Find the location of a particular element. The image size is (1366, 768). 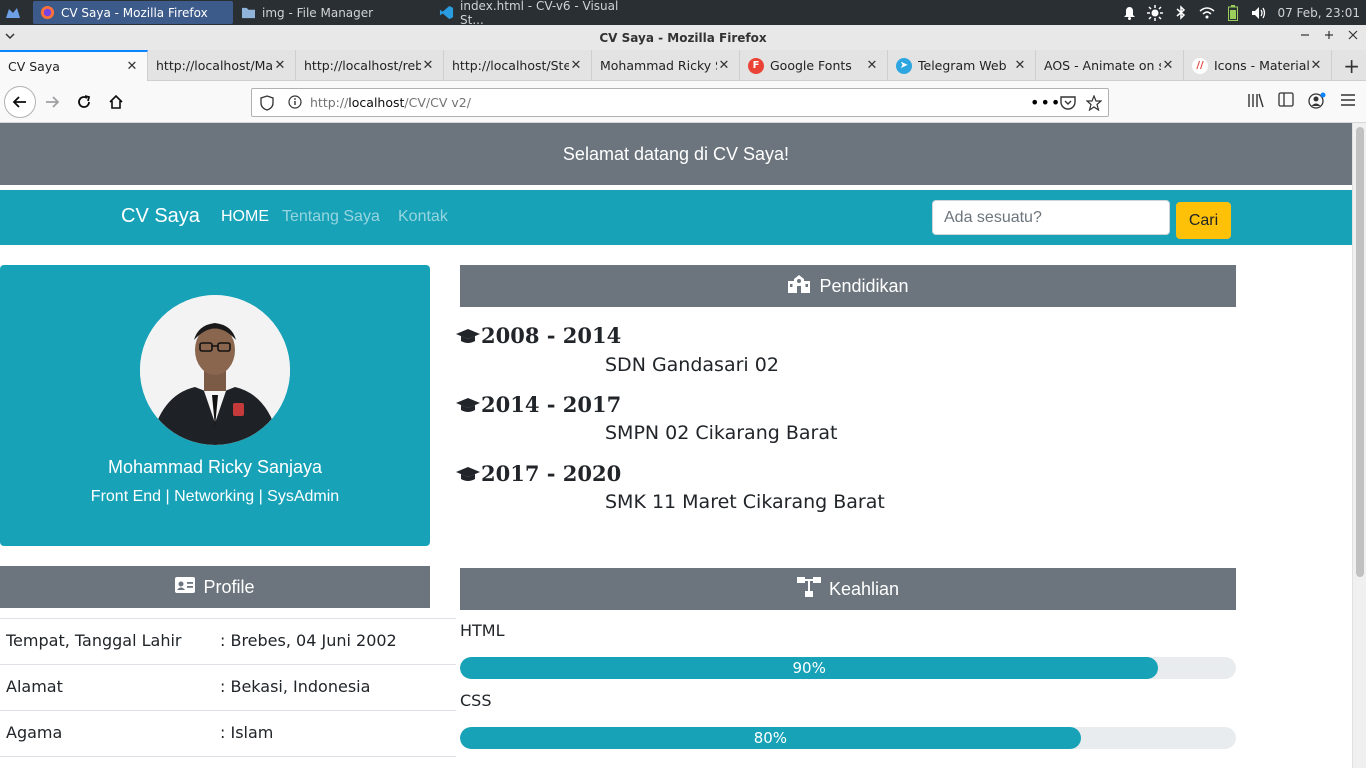

tab-localhost-reb: http://localhost/reb ✕ is located at coordinates (370, 65).